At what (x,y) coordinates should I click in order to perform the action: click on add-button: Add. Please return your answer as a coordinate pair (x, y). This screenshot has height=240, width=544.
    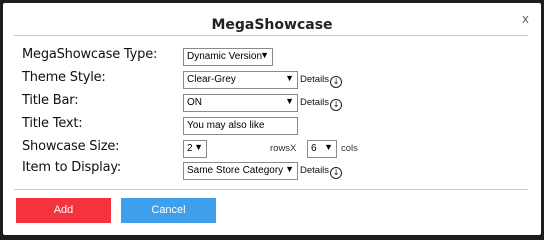
    Looking at the image, I should click on (63, 210).